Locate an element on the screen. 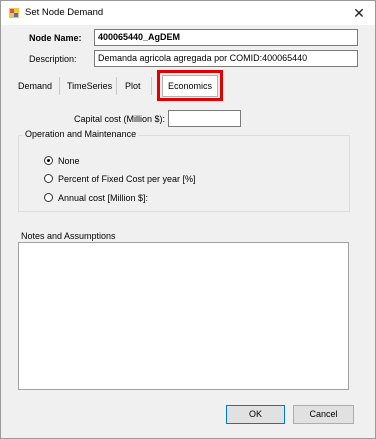  capital-cost-input is located at coordinates (204, 118).